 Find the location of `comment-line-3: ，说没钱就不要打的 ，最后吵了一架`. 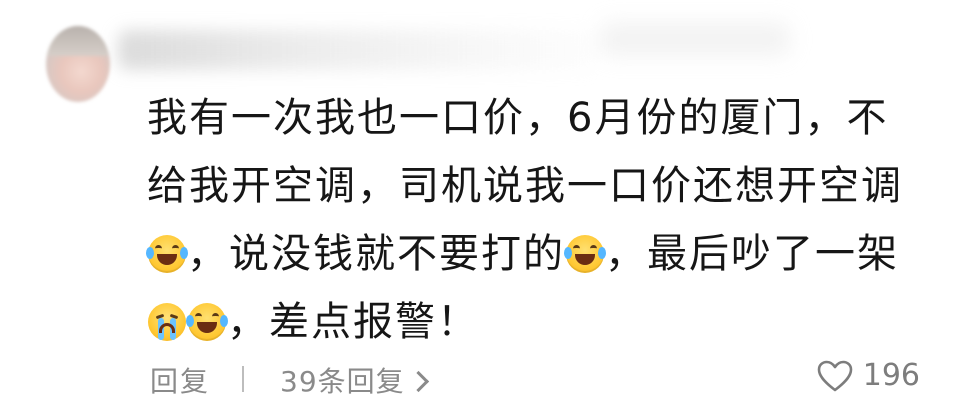

comment-line-3: ，说没钱就不要打的 ，最后吵了一架 is located at coordinates (541, 254).